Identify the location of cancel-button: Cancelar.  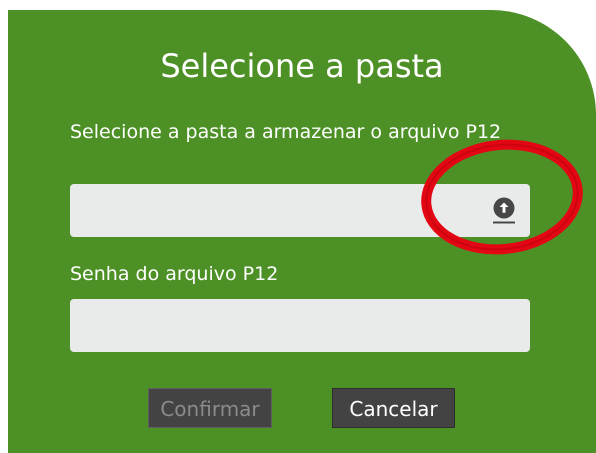
(393, 408).